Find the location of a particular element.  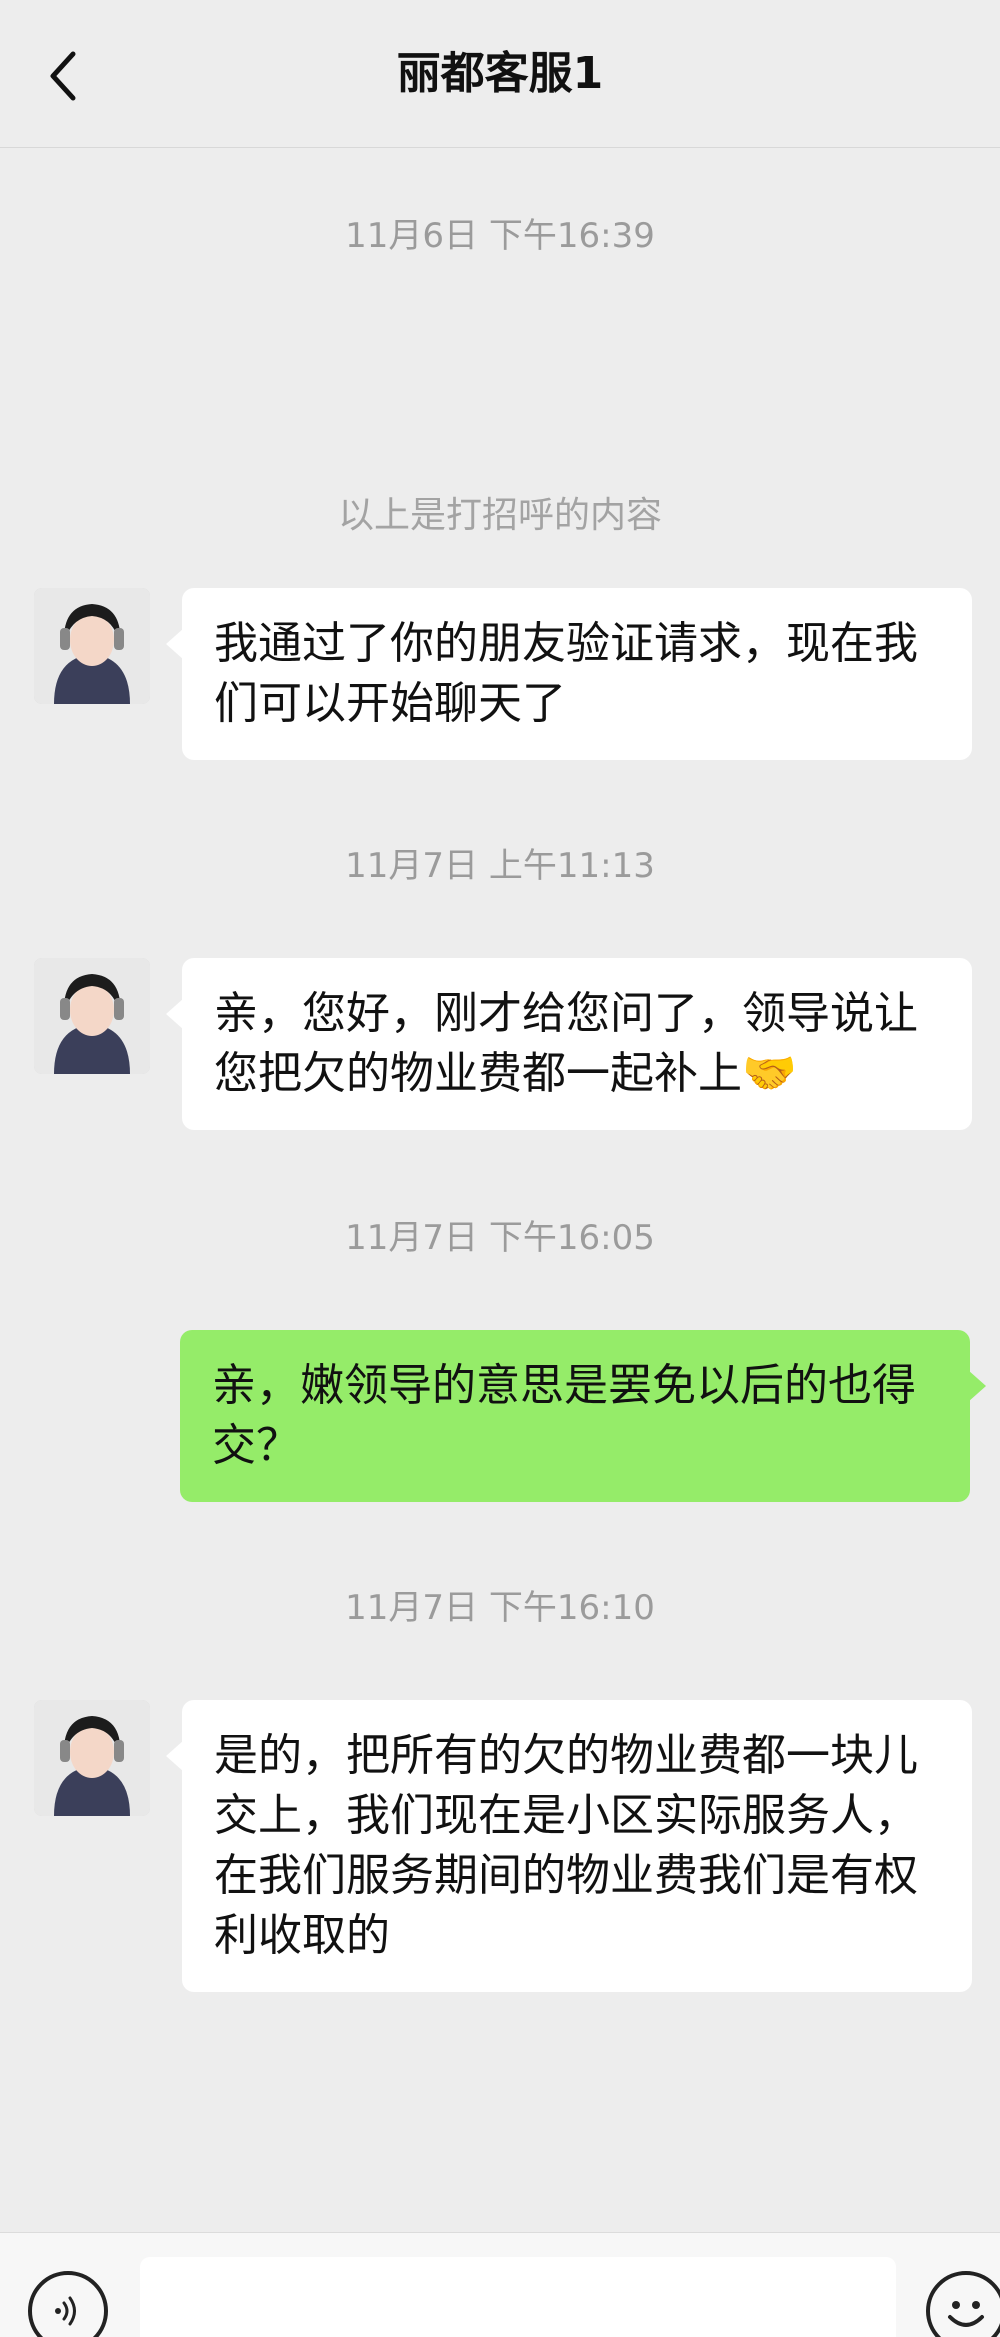

input-bar is located at coordinates (500, 2284).